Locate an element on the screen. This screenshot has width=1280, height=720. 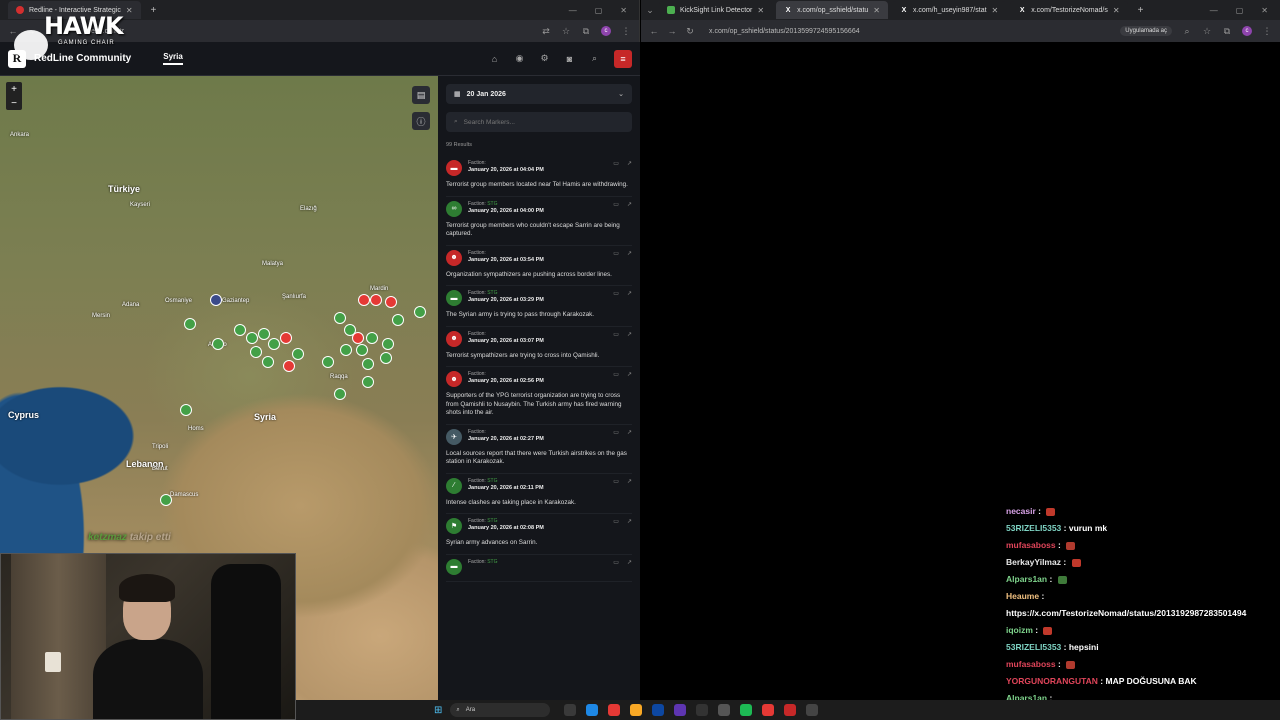
tab-x-testorize: X x.com/TestorizeNomad/s ✕ is located at coordinates (1069, 10).